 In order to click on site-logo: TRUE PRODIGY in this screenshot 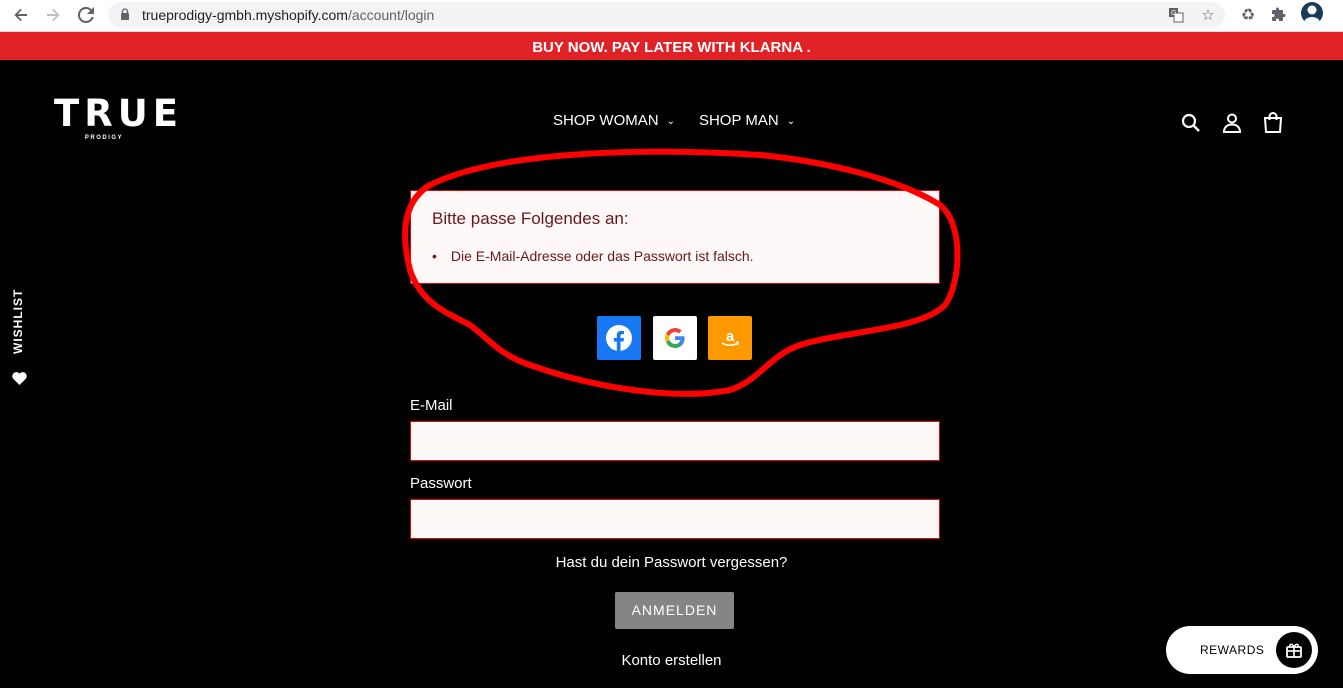, I will do `click(119, 116)`.